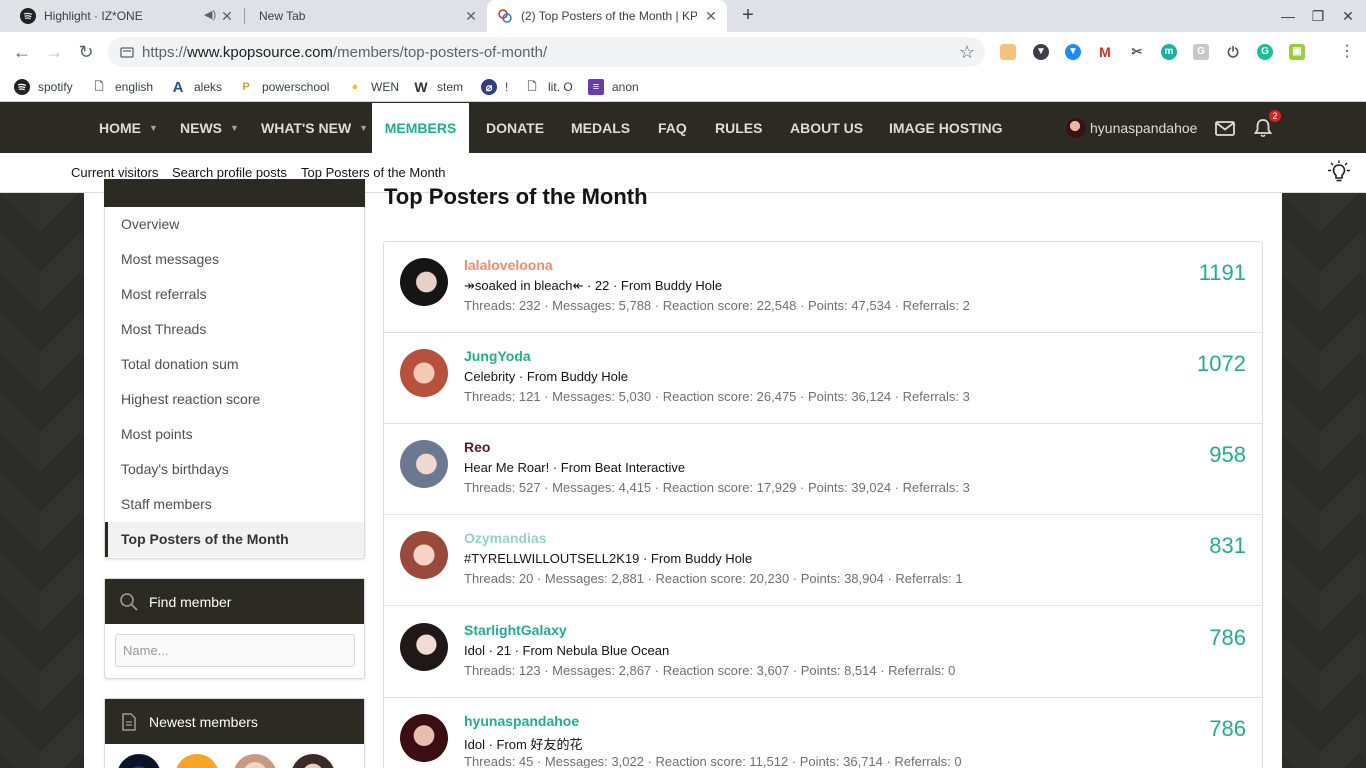  What do you see at coordinates (567, 650) in the screenshot?
I see `user-blurb: Idol · 21 · From Nebula Blue Ocean` at bounding box center [567, 650].